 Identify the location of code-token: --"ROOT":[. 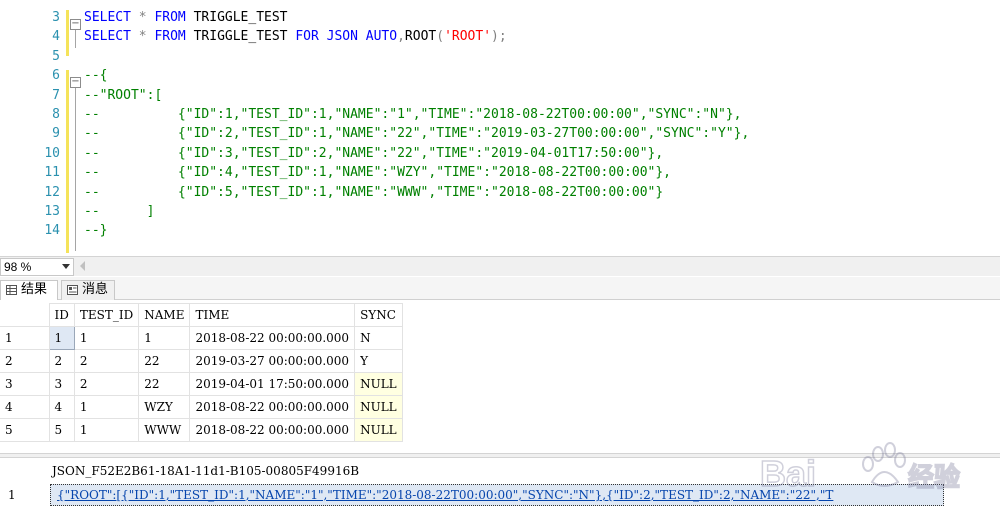
(123, 95).